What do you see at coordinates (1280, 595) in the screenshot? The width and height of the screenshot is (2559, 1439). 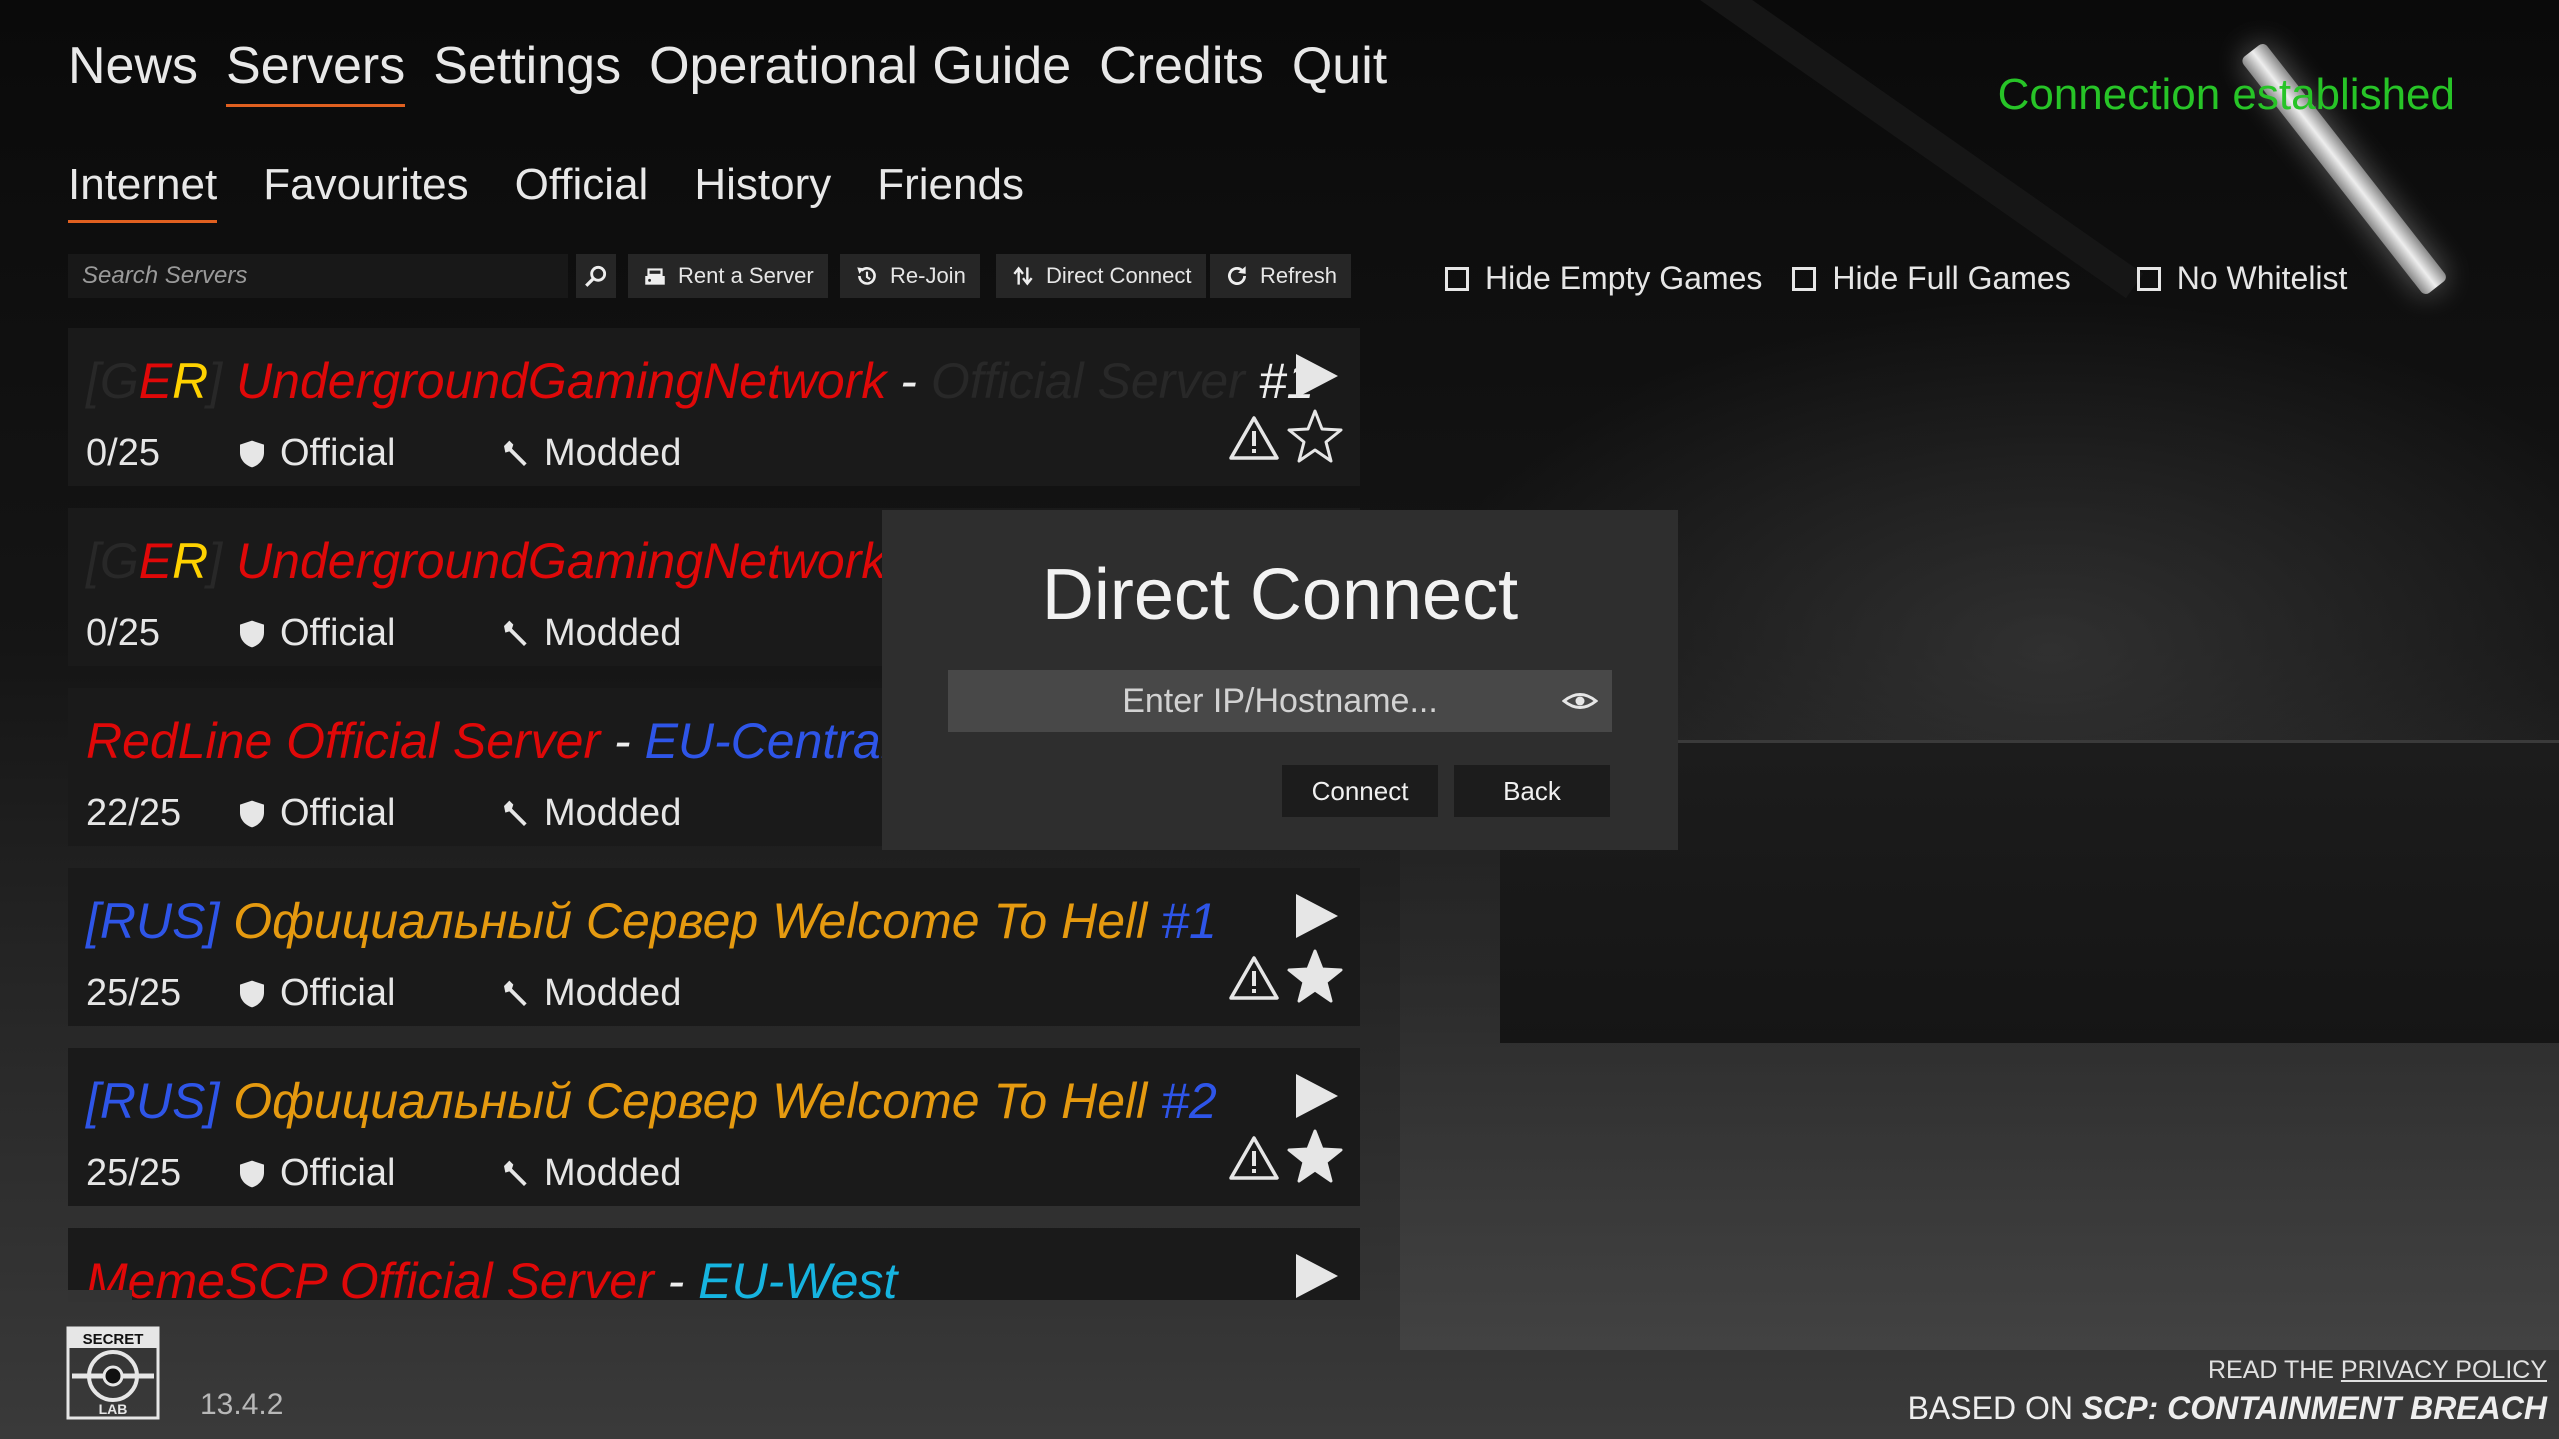 I see `dialog-title: Direct Connect` at bounding box center [1280, 595].